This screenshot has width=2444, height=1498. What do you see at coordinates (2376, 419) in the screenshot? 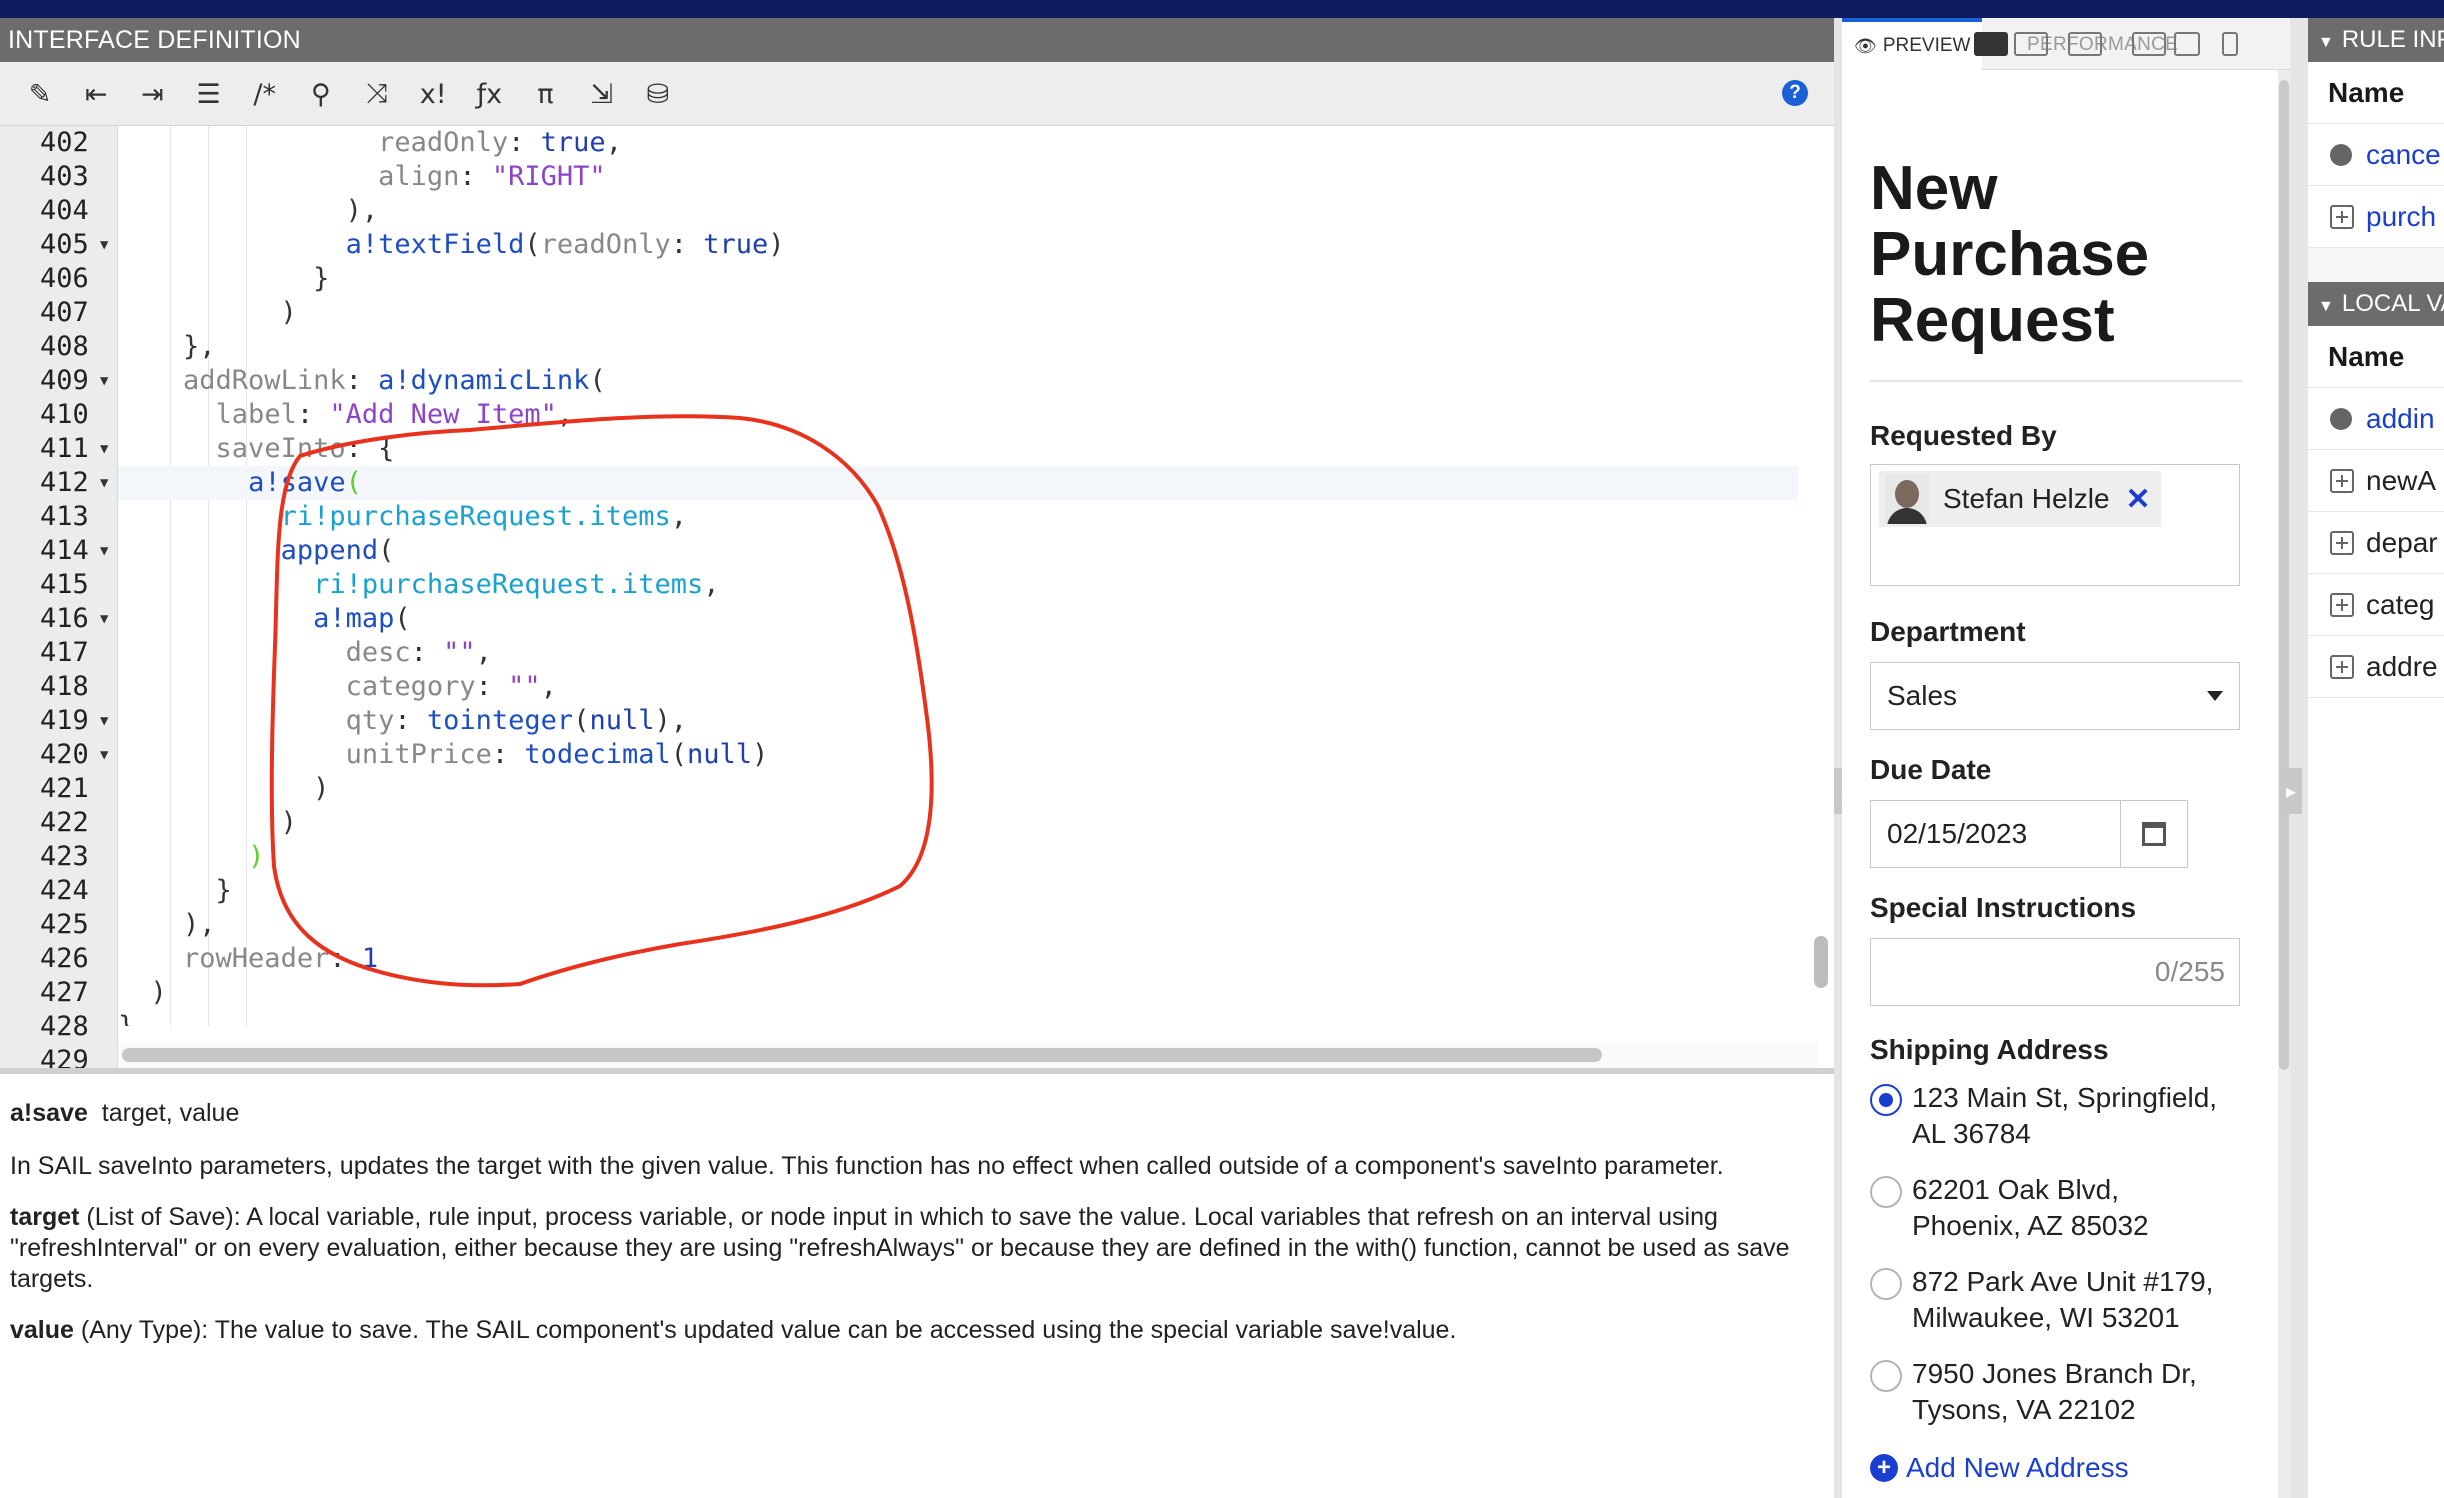
I see `local-variable-item: addin` at bounding box center [2376, 419].